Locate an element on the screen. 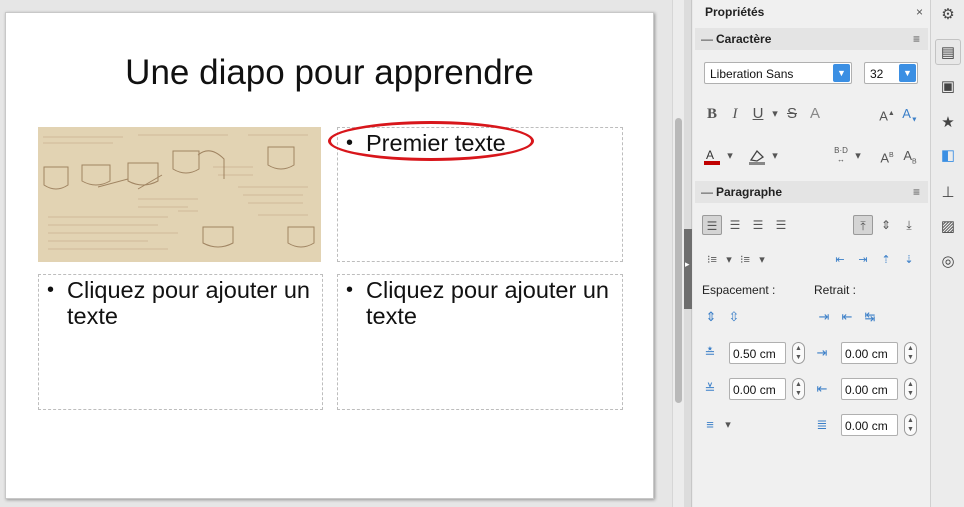  line-spacing-icon: ≡ is located at coordinates (710, 424).